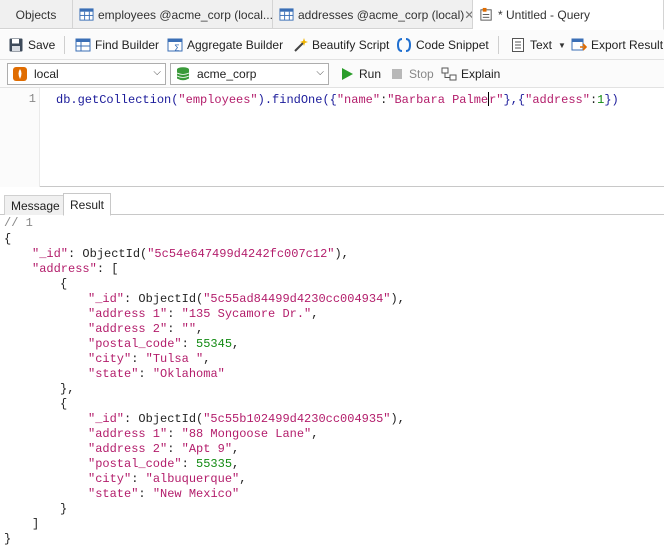 This screenshot has width=664, height=554. I want to click on aggregate-builder-icon: Σ, so click(175, 45).